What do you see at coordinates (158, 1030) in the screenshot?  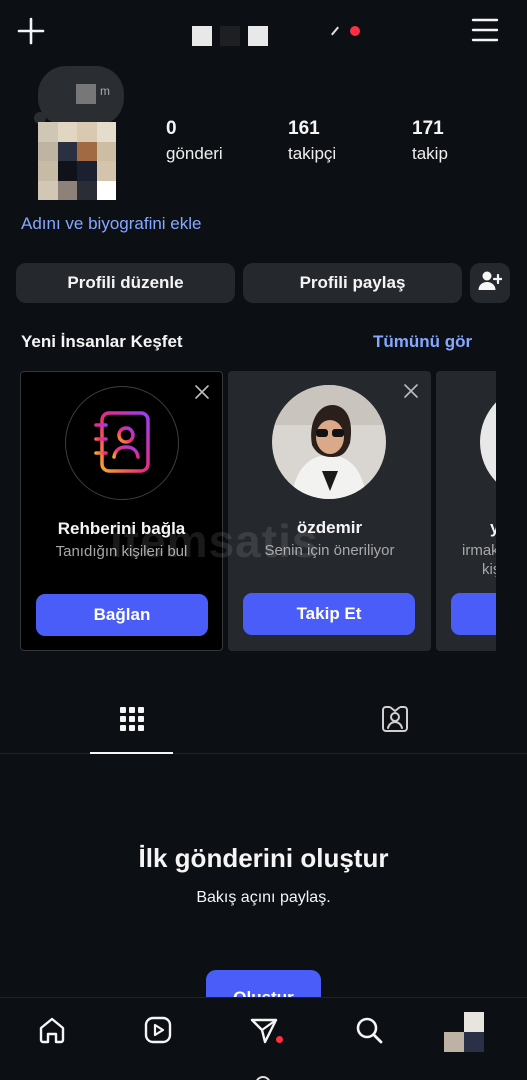 I see `reels-icon` at bounding box center [158, 1030].